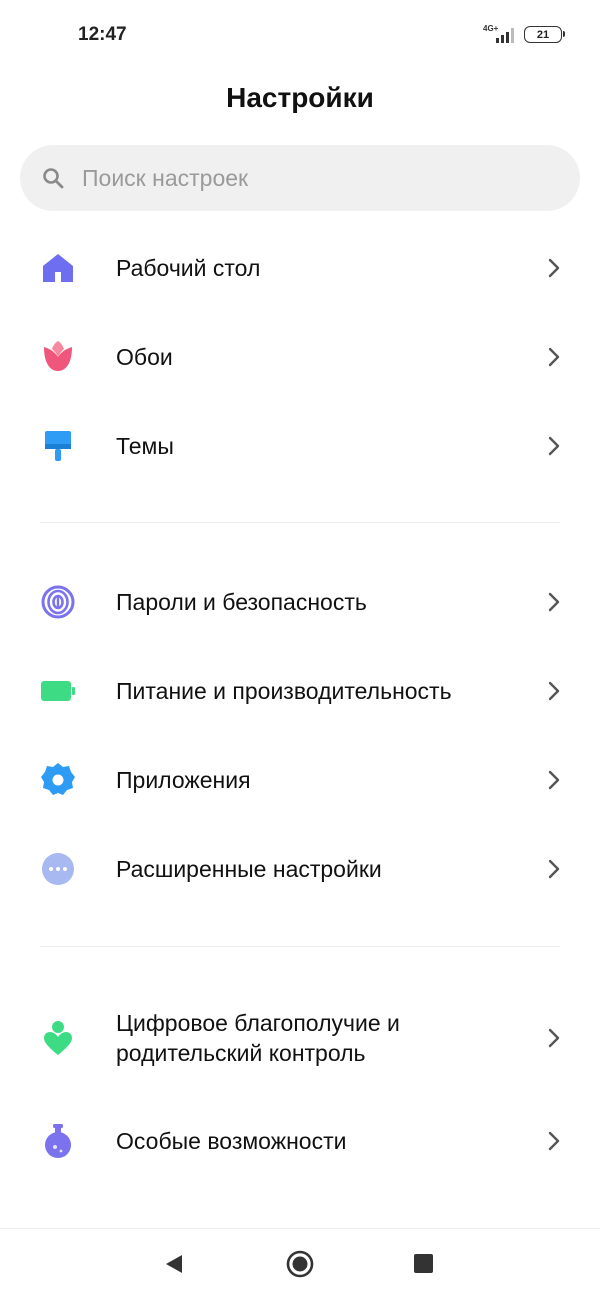 This screenshot has width=600, height=1300. What do you see at coordinates (58, 268) in the screenshot?
I see `home-icon` at bounding box center [58, 268].